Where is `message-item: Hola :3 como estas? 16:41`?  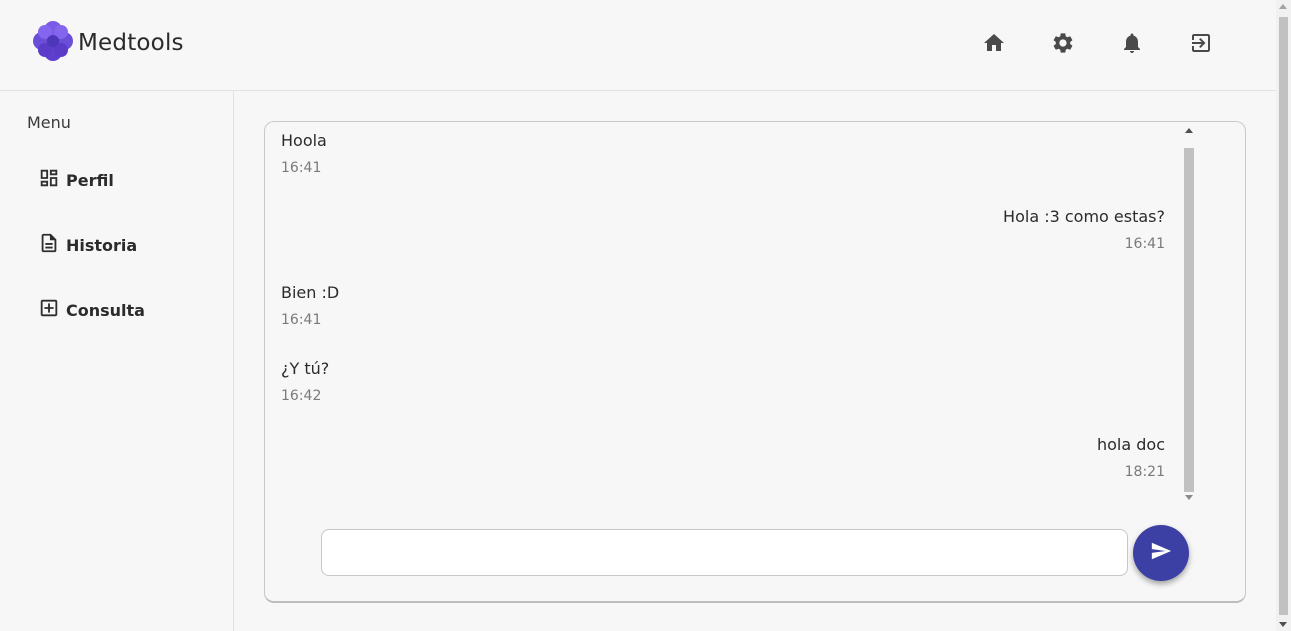 message-item: Hola :3 como estas? 16:41 is located at coordinates (1084, 229).